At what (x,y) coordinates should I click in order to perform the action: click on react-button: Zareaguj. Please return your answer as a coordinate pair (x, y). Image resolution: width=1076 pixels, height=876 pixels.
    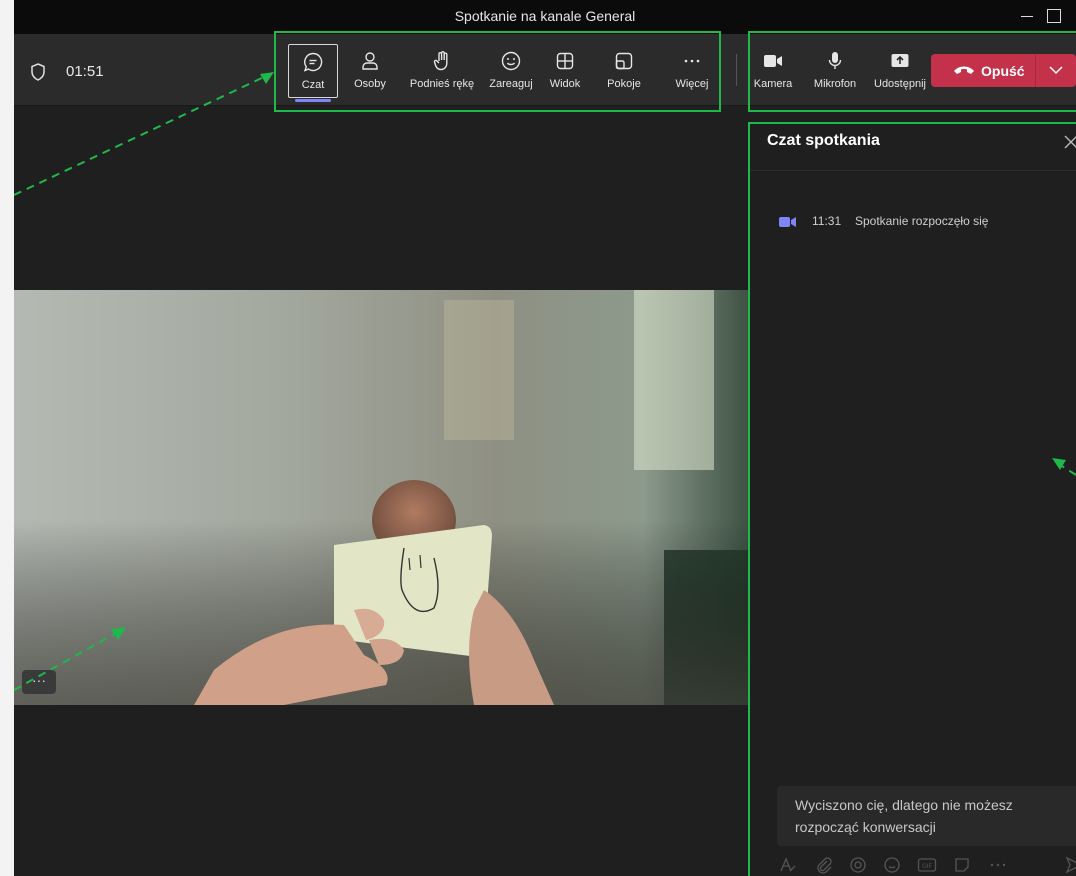
    Looking at the image, I should click on (511, 71).